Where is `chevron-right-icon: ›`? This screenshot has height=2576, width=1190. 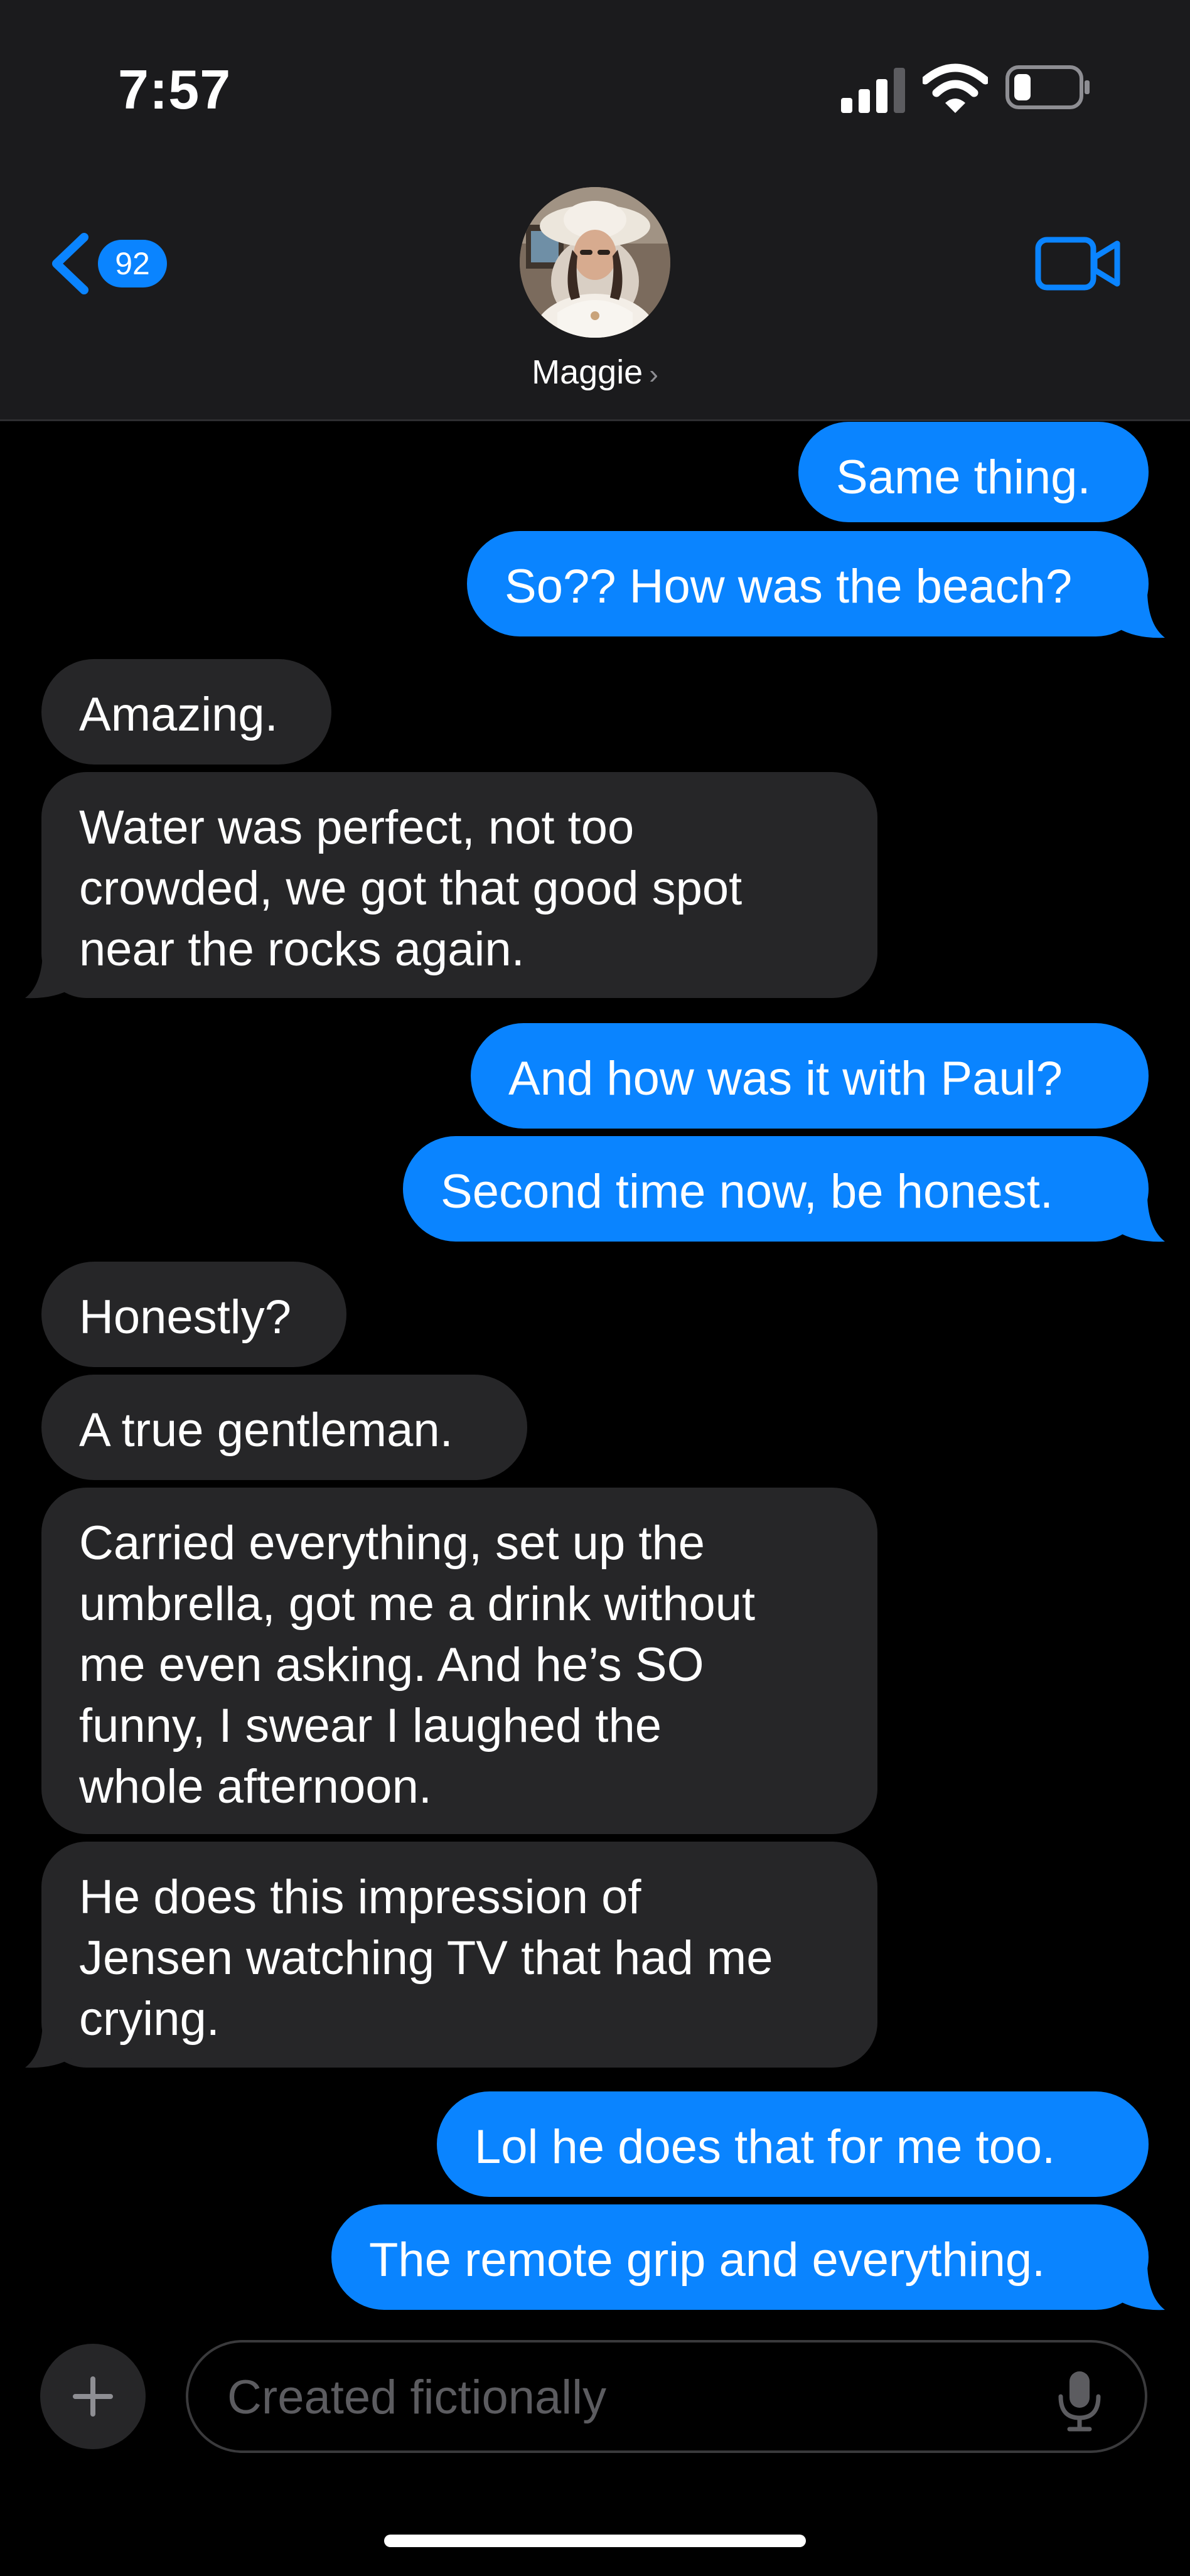
chevron-right-icon: › is located at coordinates (653, 374).